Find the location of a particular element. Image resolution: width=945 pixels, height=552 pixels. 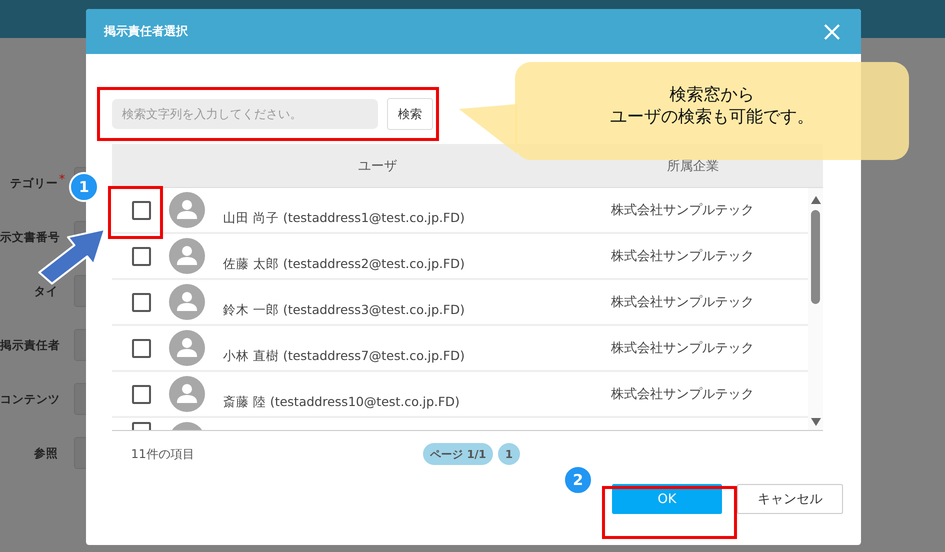

form-label: タイ is located at coordinates (45, 291).